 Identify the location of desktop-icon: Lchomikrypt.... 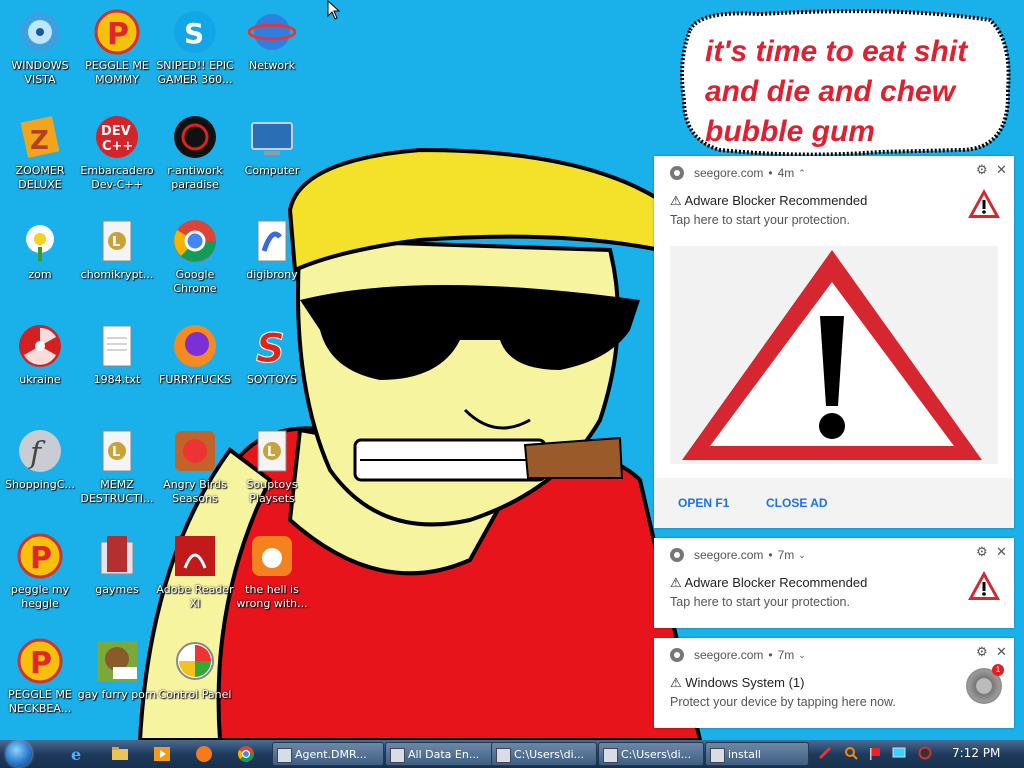
(117, 249).